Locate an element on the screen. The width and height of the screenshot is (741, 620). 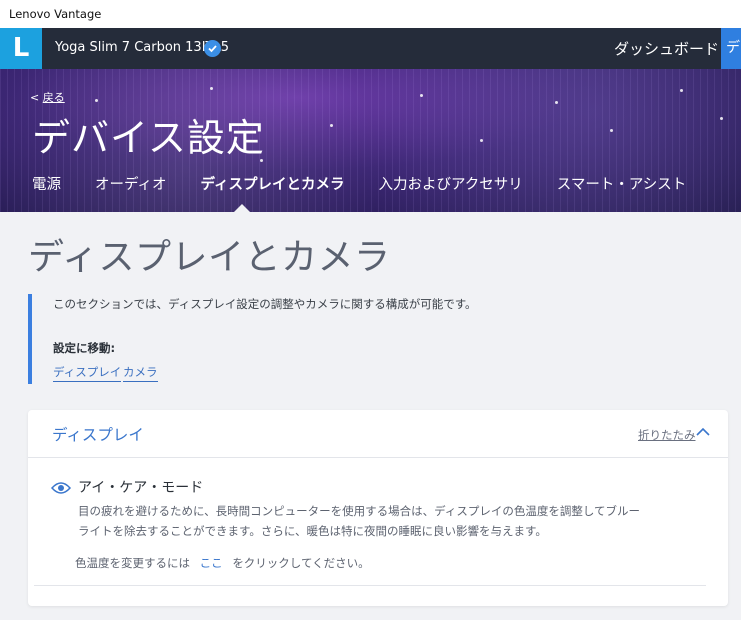
back-chevron: < is located at coordinates (35, 97).